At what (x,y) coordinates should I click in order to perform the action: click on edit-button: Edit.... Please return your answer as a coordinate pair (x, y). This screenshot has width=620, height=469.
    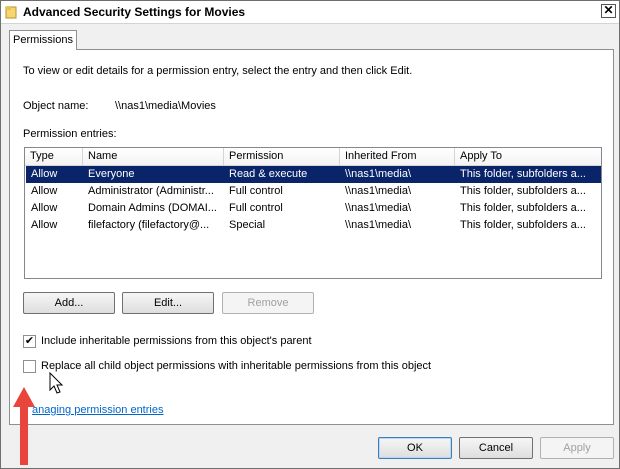
    Looking at the image, I should click on (168, 303).